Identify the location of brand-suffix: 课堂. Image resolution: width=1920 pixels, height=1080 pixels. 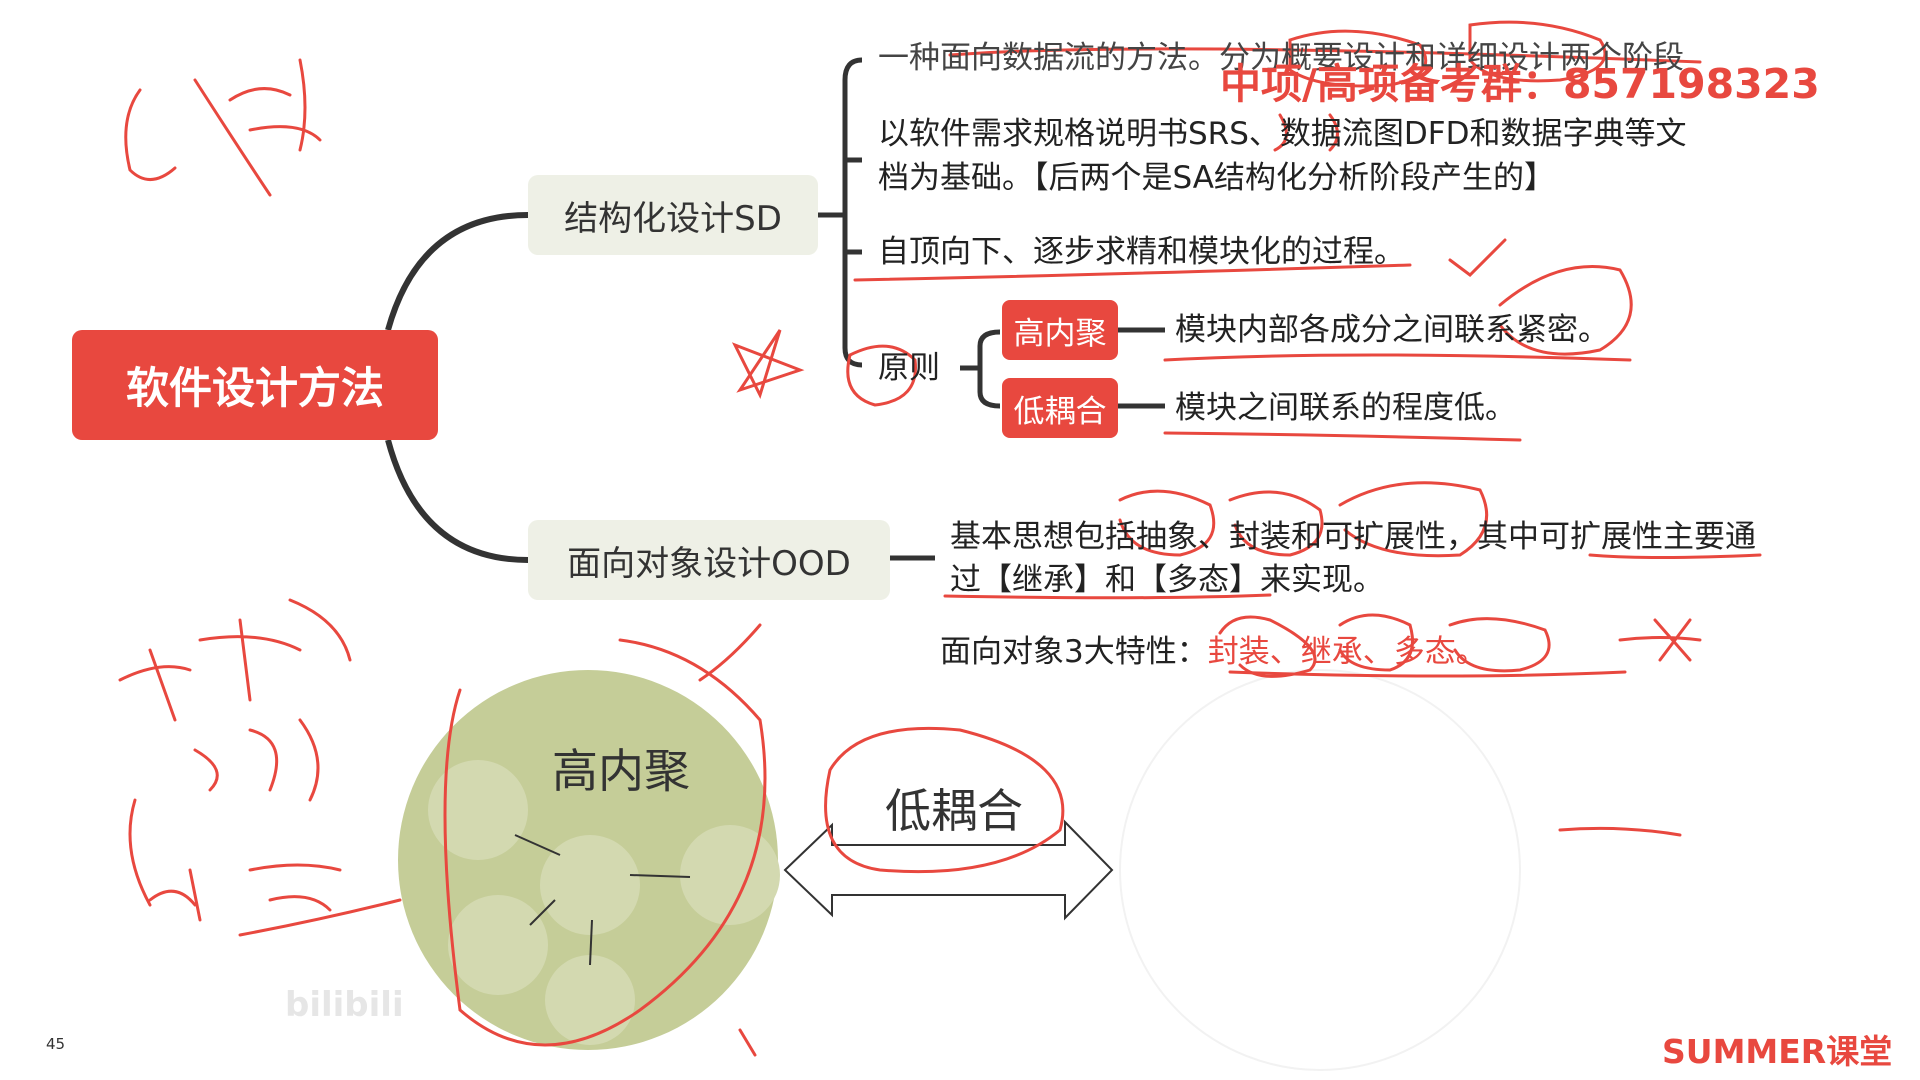
(1859, 1051).